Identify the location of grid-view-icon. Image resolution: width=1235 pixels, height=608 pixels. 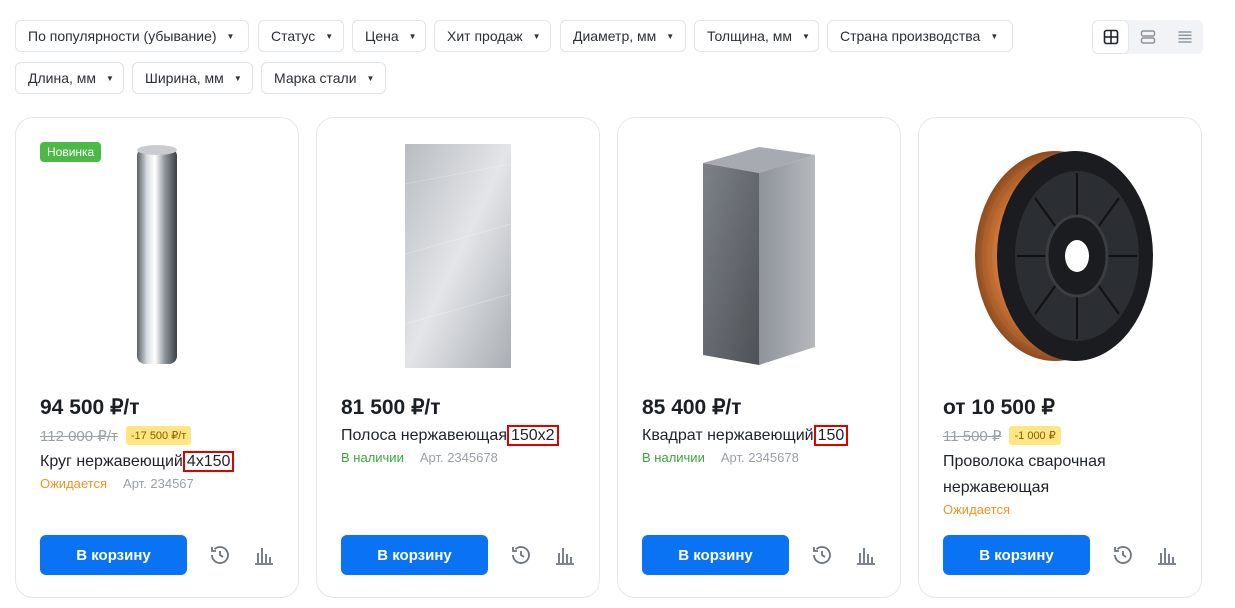
(1110, 37).